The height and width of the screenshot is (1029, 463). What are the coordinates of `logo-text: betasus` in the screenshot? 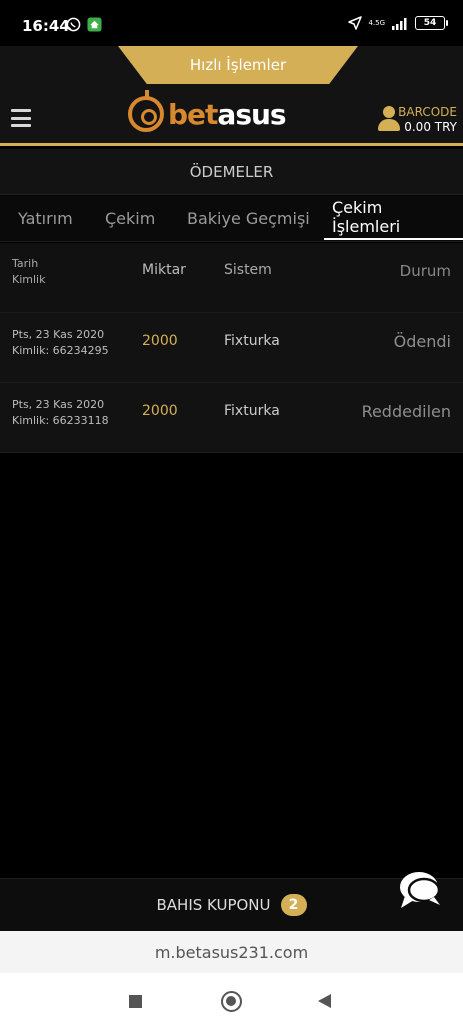 It's located at (227, 114).